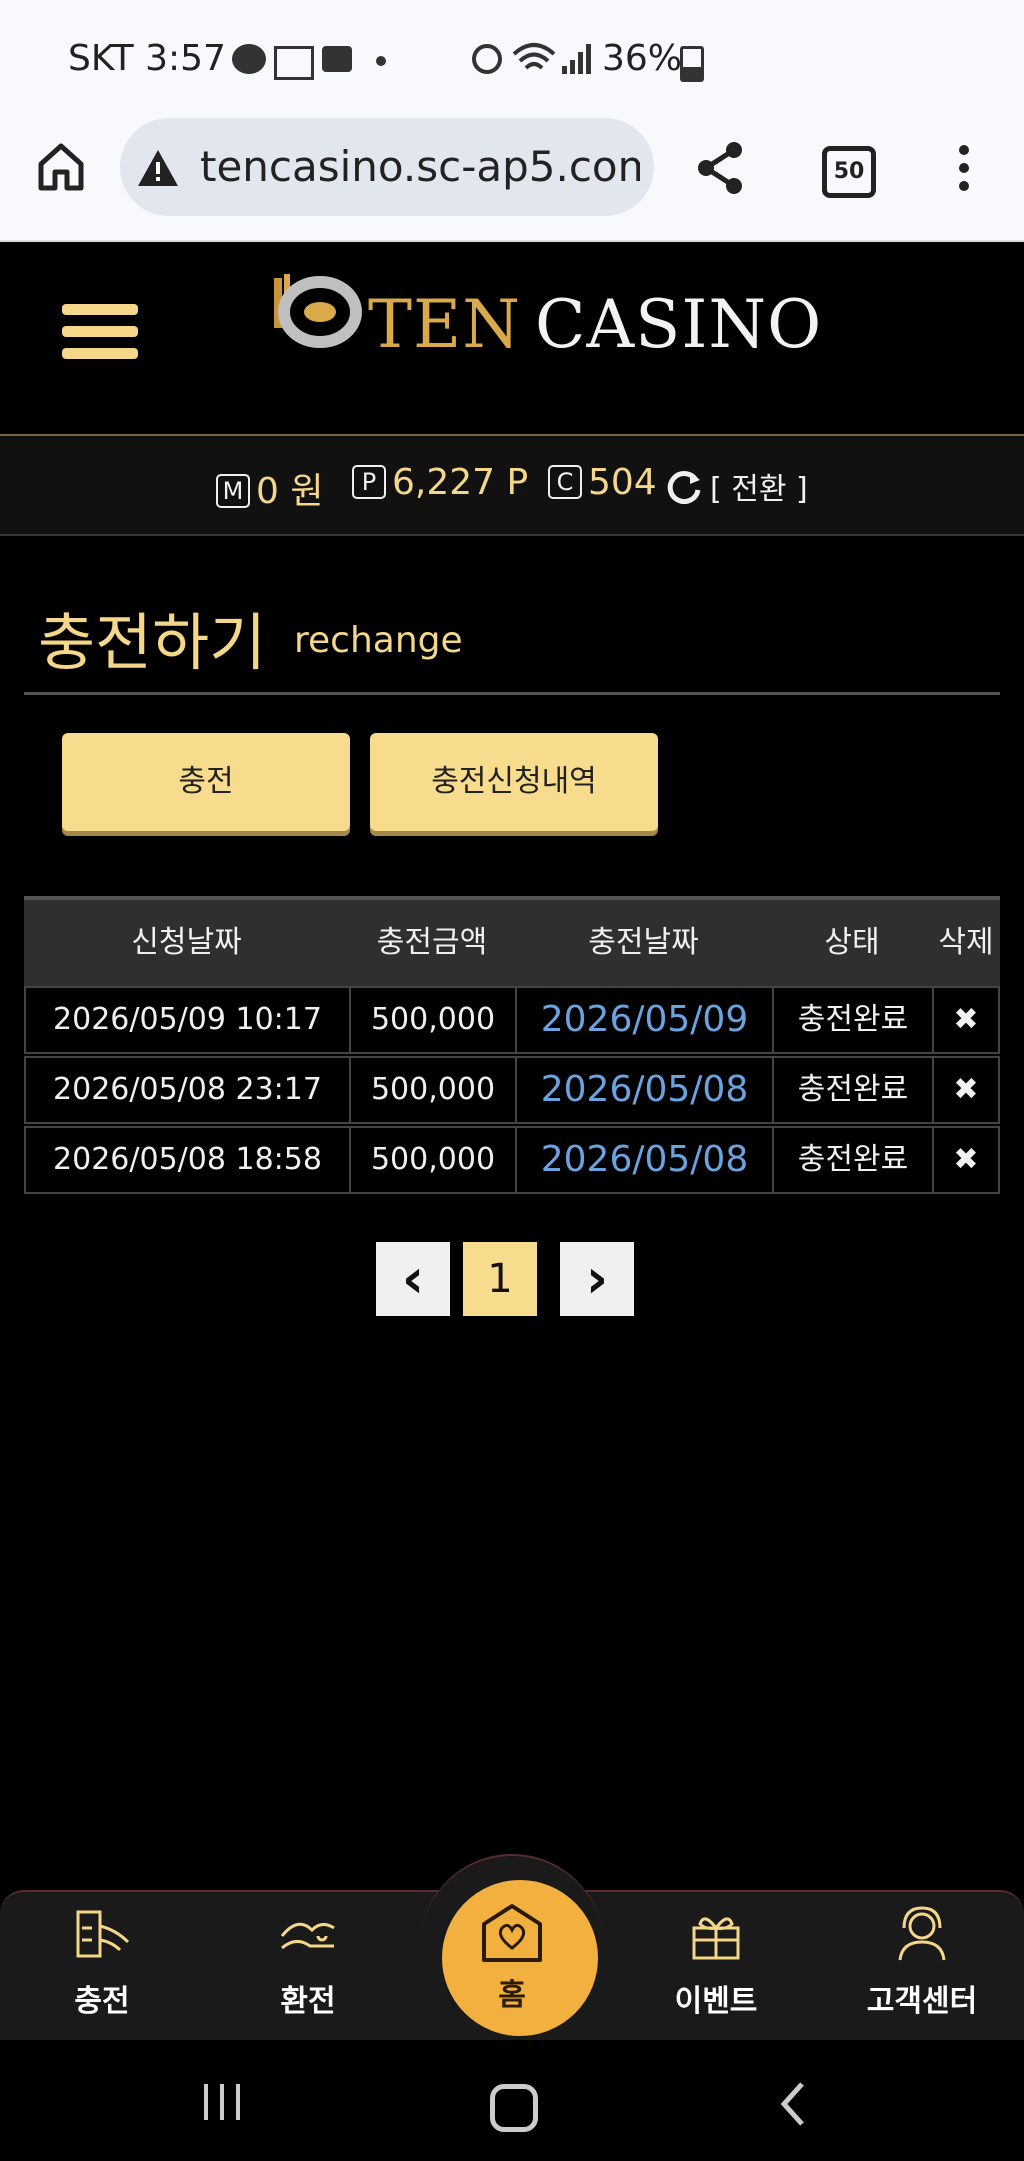  I want to click on wifi-icon, so click(534, 56).